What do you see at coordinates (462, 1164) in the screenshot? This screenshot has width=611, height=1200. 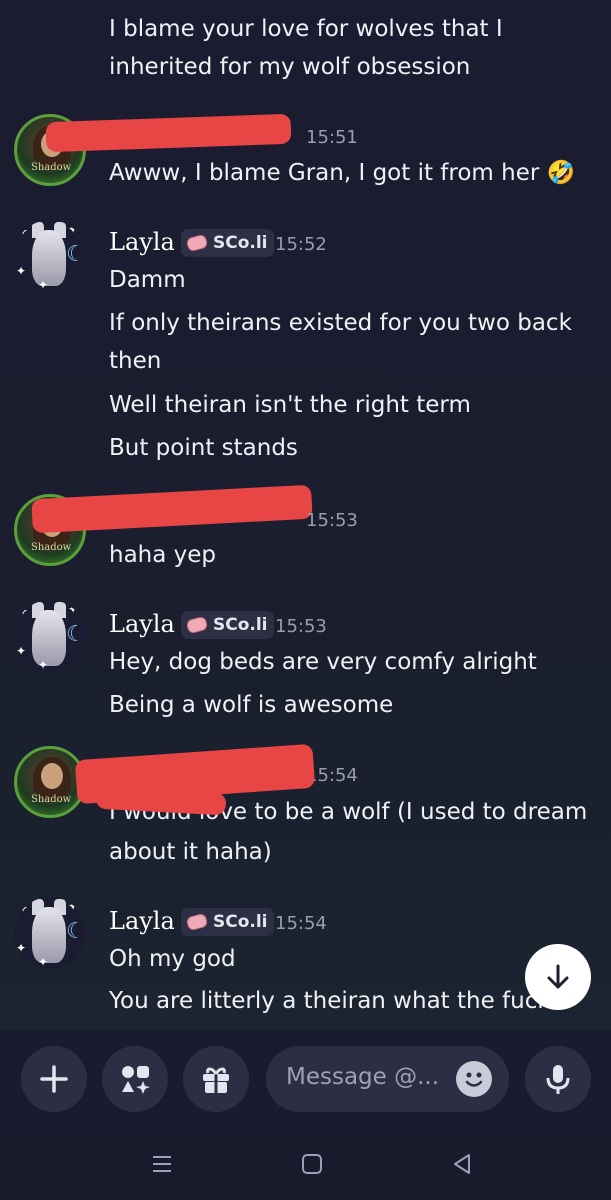 I see `back-triangle-icon` at bounding box center [462, 1164].